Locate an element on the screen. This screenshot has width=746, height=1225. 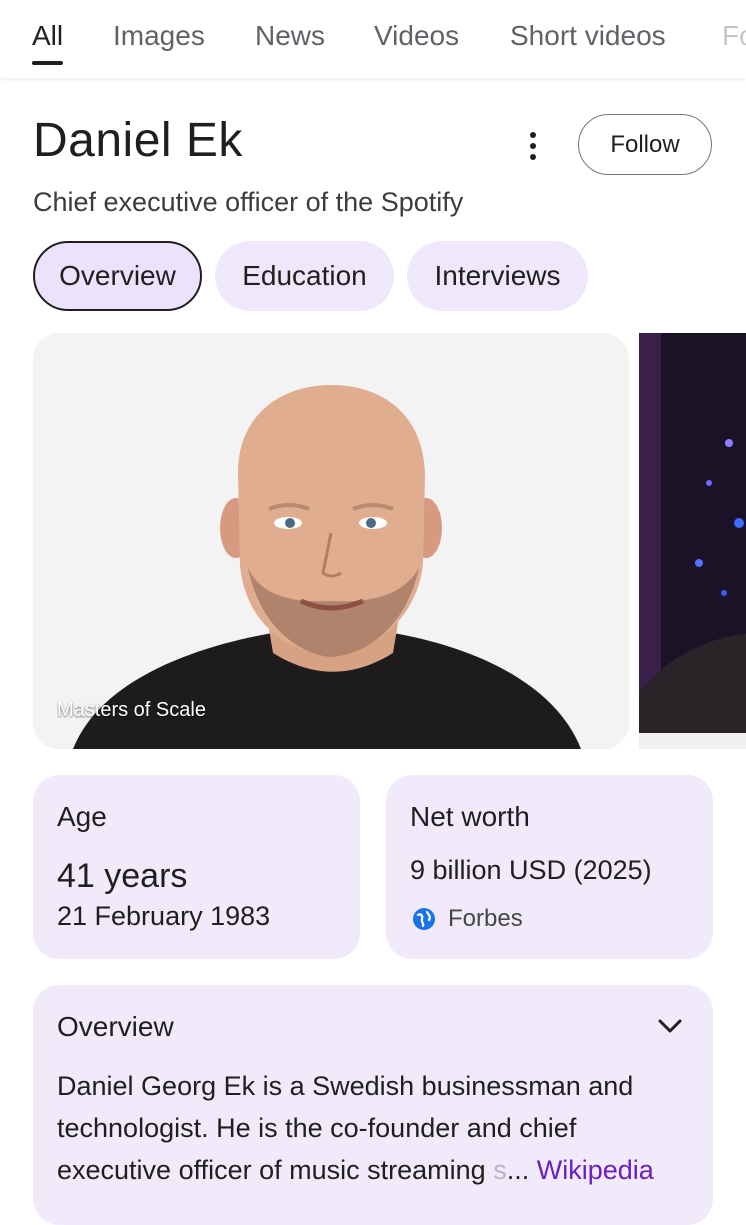
tab-label: News is located at coordinates (290, 35).